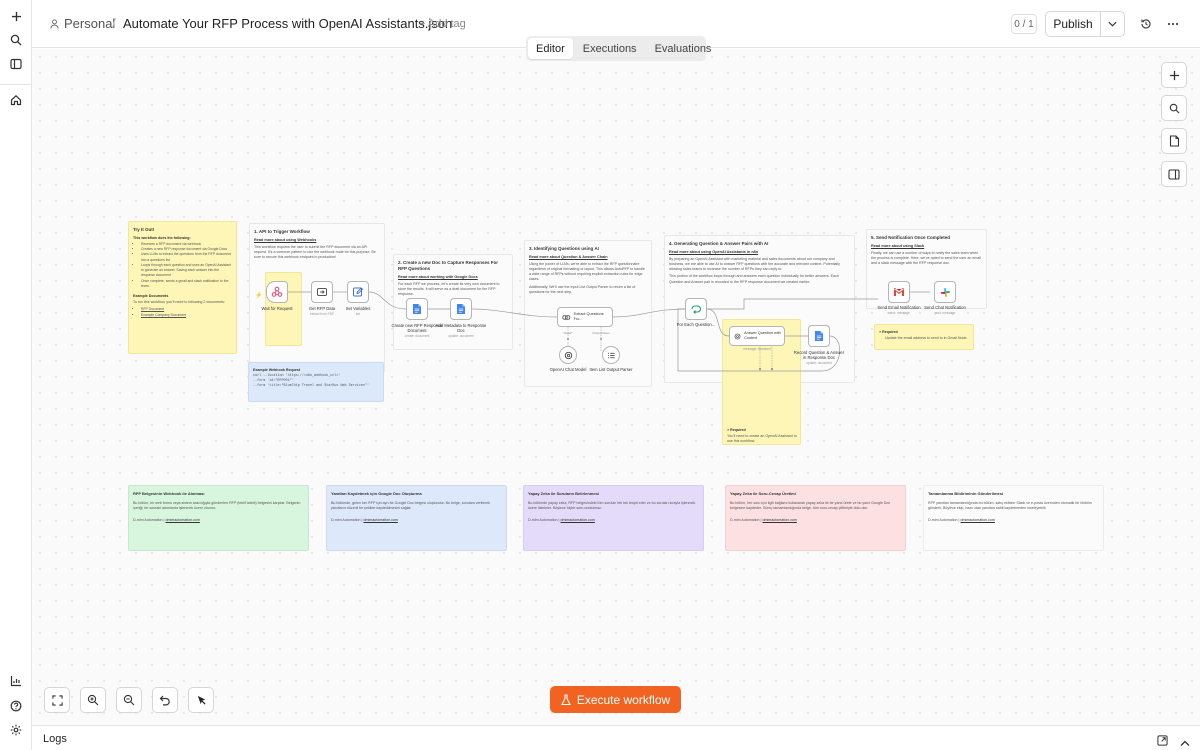 This screenshot has height=750, width=1200. What do you see at coordinates (615, 699) in the screenshot?
I see `execute-workflow-button: Execute workflow` at bounding box center [615, 699].